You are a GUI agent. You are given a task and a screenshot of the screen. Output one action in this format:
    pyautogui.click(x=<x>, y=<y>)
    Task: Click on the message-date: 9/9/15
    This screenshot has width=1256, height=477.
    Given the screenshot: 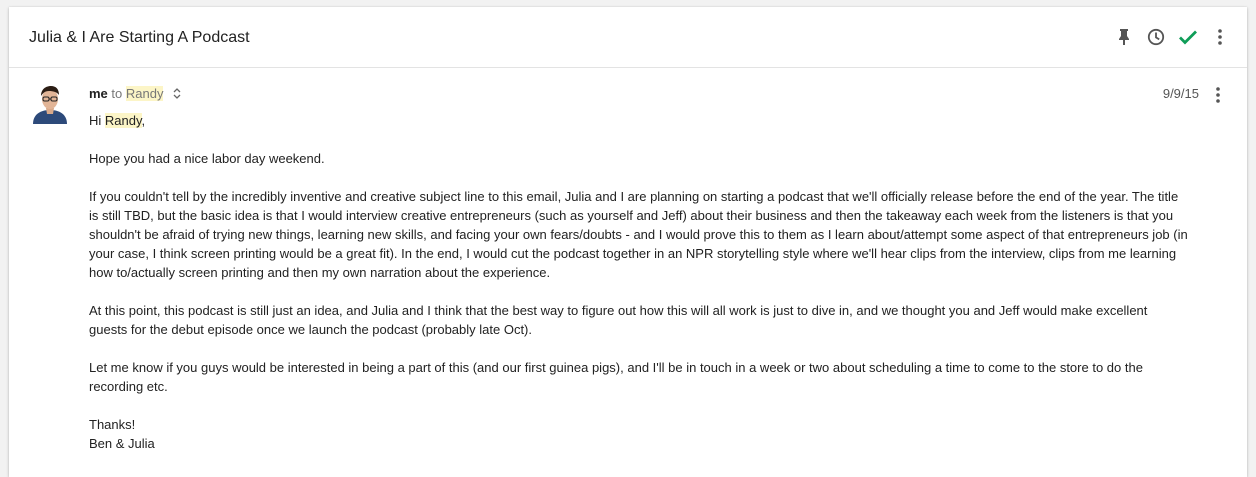 What is the action you would take?
    pyautogui.click(x=1180, y=93)
    